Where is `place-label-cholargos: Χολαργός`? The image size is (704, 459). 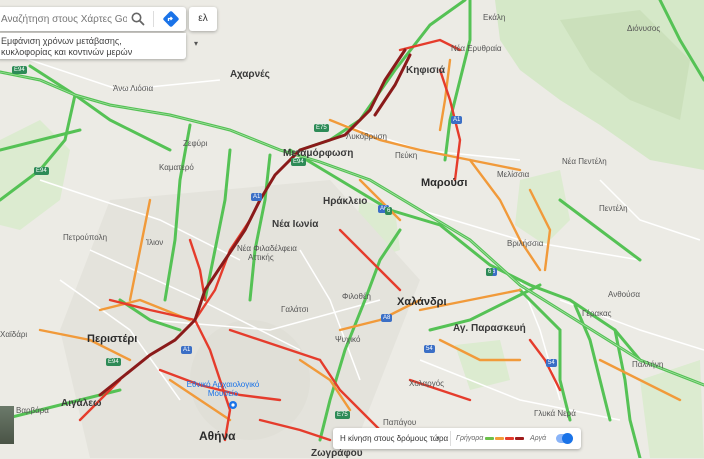 place-label-cholargos: Χολαργός is located at coordinates (426, 383).